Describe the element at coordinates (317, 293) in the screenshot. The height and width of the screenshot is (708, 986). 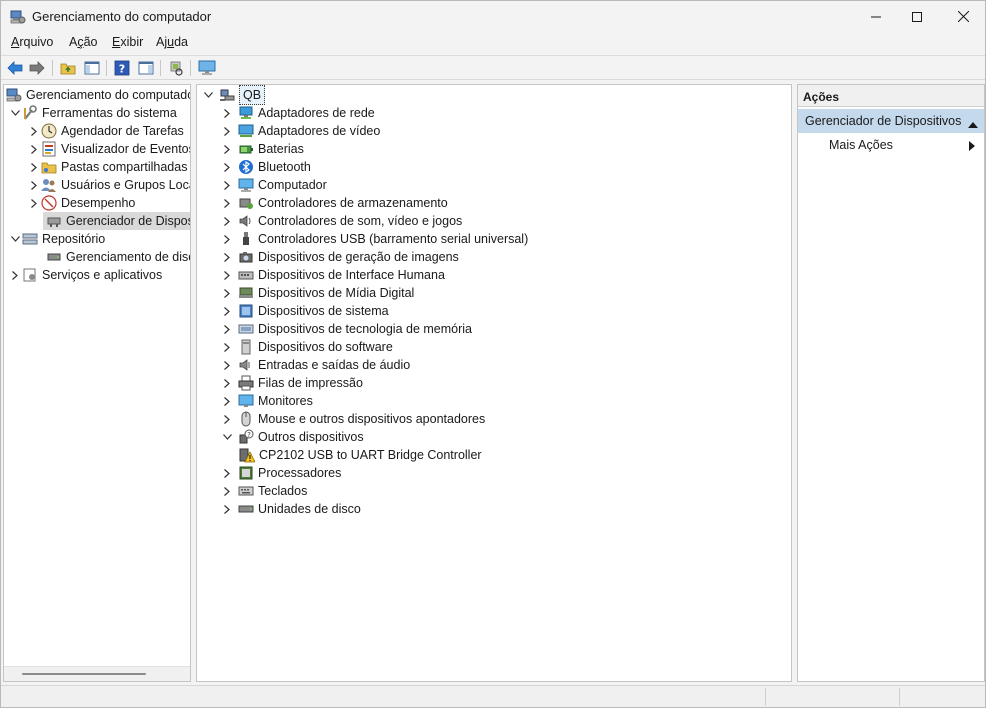
I see `device-category: Dispositivos de Mídia Digital` at that location.